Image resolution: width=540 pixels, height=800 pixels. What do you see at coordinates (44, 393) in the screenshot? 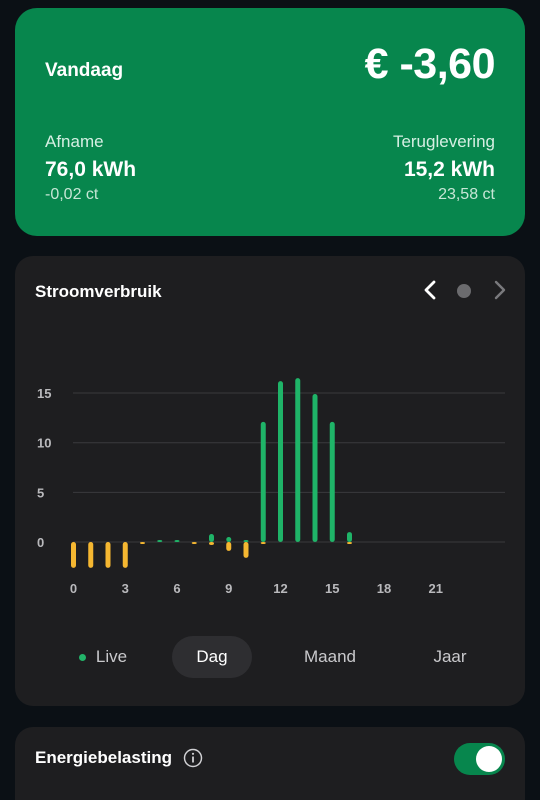
I see `y-tick-label: 15` at bounding box center [44, 393].